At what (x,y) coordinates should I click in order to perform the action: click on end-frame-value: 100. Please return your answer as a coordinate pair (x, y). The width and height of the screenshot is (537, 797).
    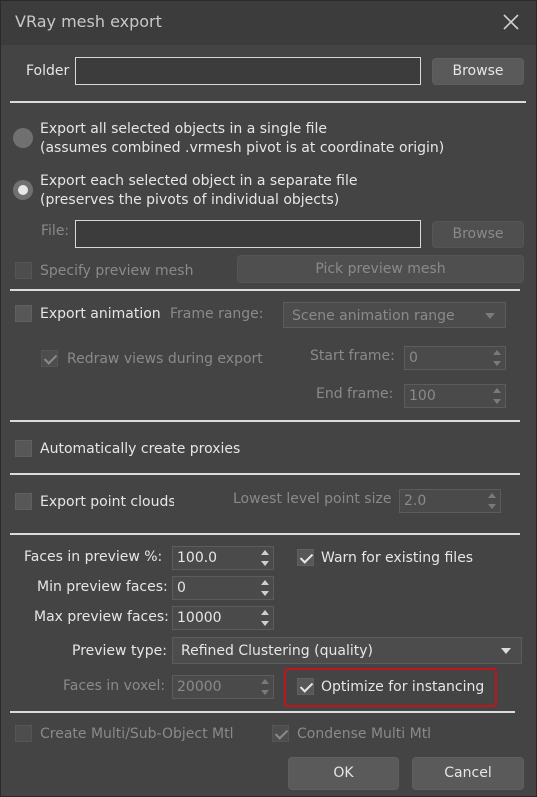
    Looking at the image, I should click on (422, 396).